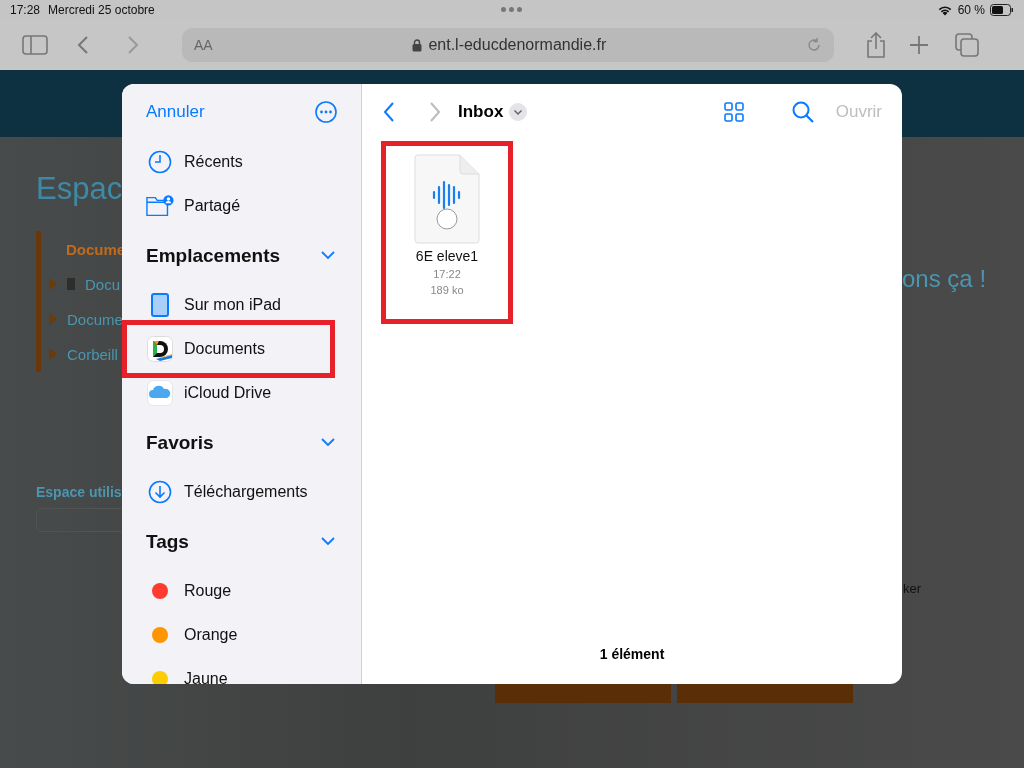  I want to click on multitask-dots-icon, so click(511, 9).